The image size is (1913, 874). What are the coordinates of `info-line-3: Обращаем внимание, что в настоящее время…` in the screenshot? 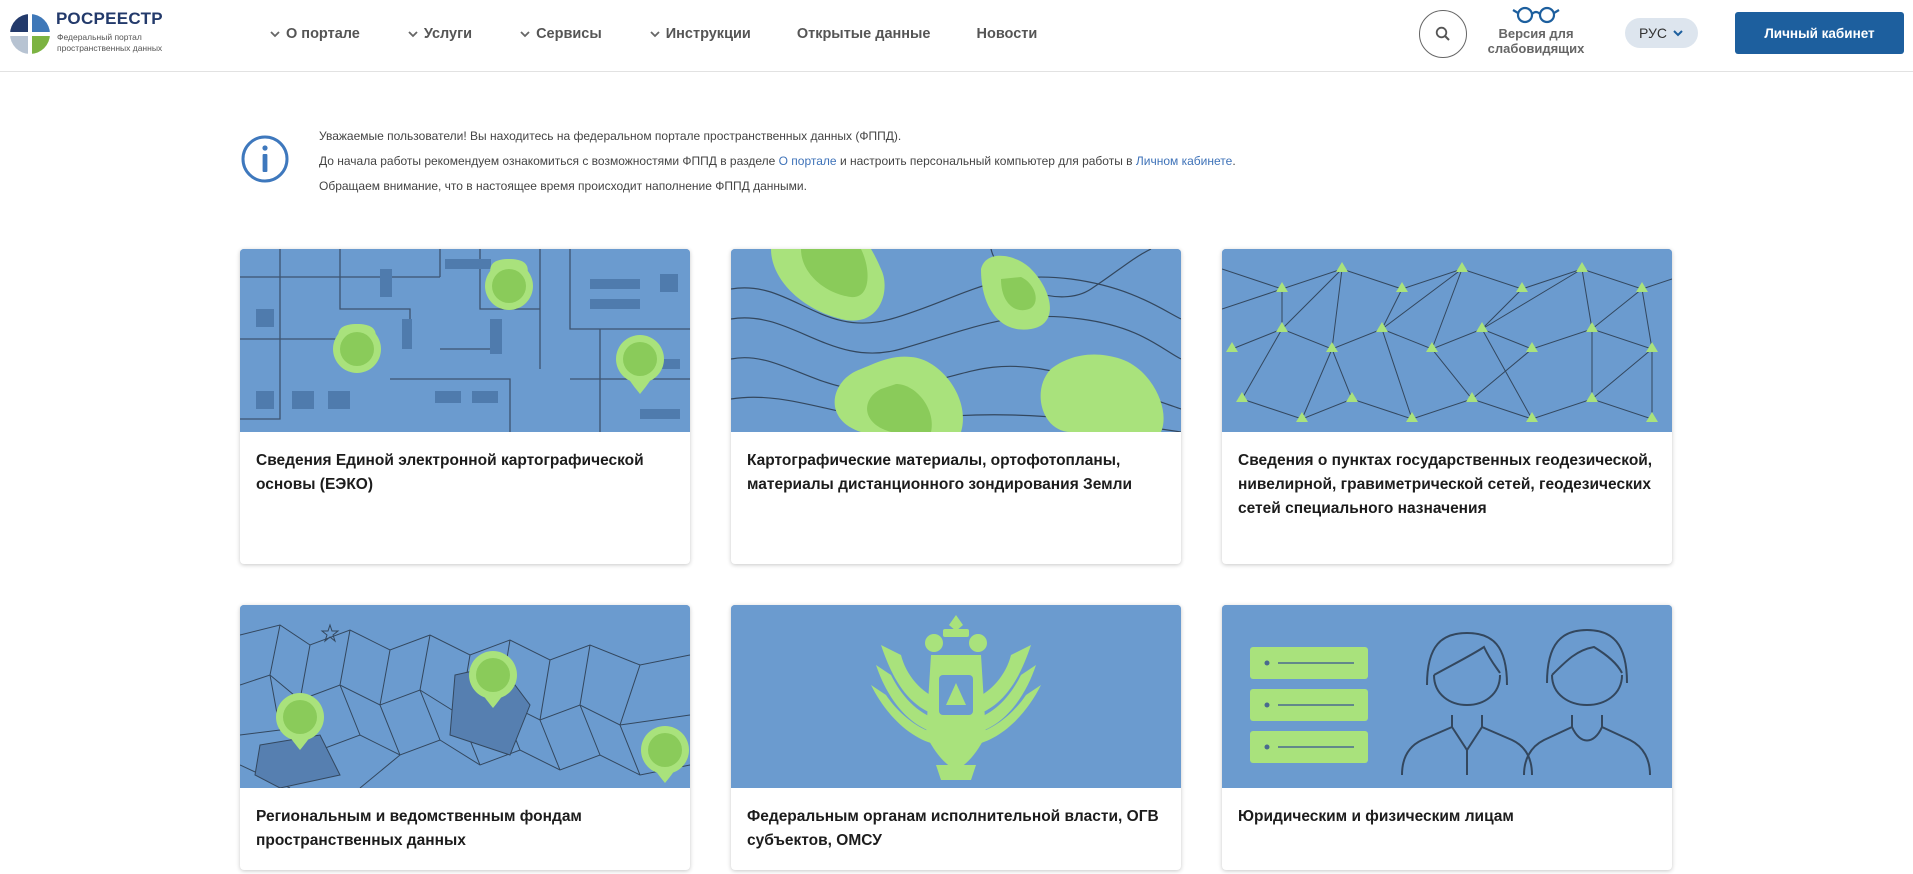 It's located at (563, 186).